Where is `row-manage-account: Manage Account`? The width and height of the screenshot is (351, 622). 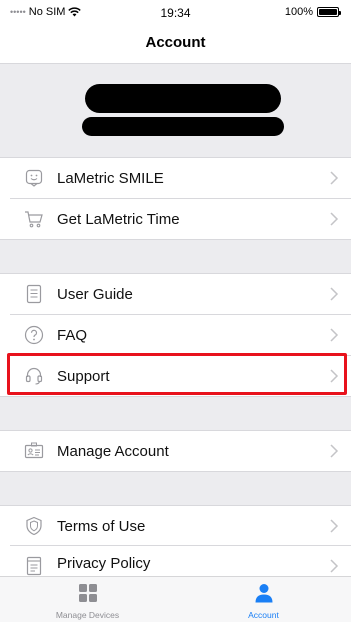
row-manage-account: Manage Account is located at coordinates (175, 451).